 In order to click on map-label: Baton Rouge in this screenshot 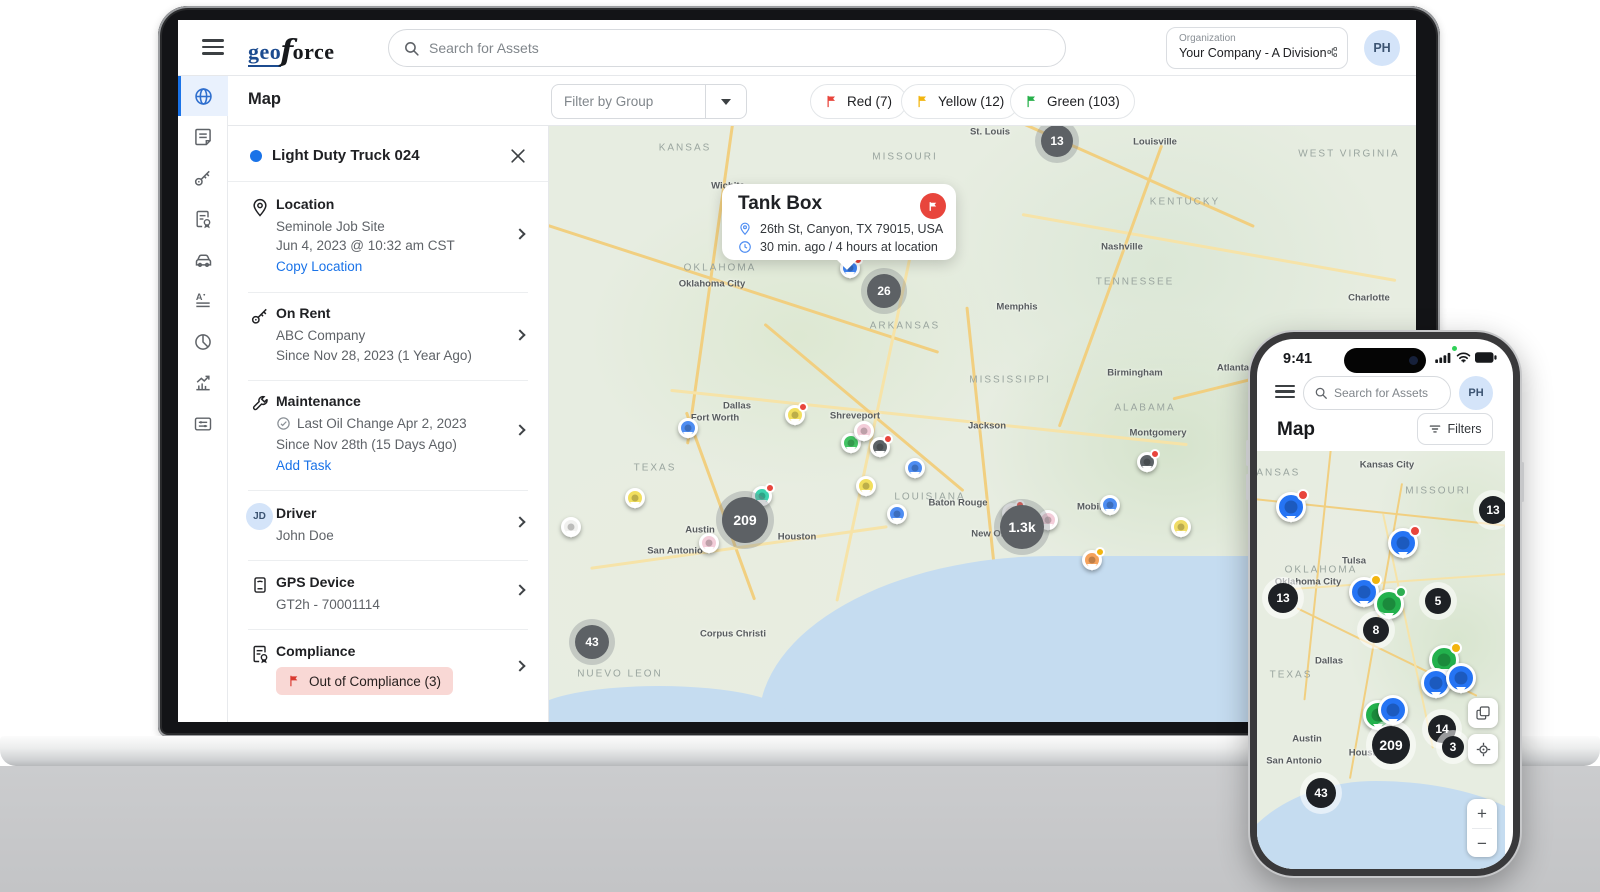, I will do `click(958, 503)`.